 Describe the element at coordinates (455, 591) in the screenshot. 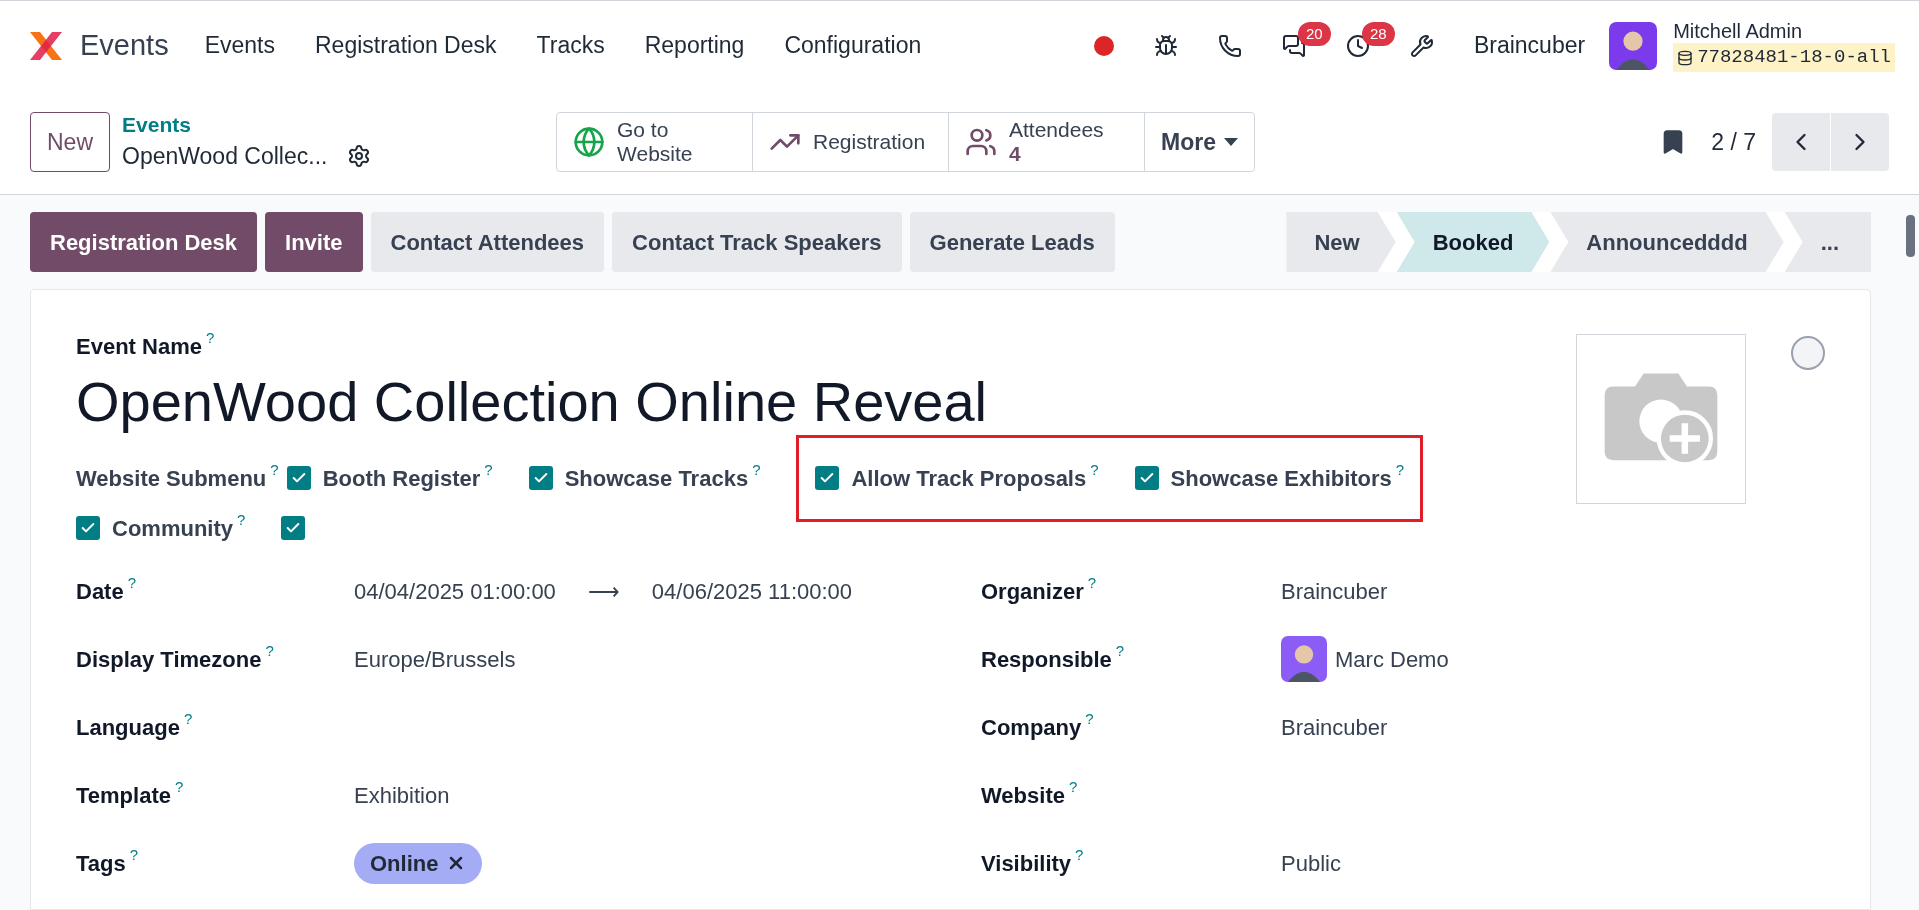

I see `start-date: 04/04/2025 01:00:00` at that location.